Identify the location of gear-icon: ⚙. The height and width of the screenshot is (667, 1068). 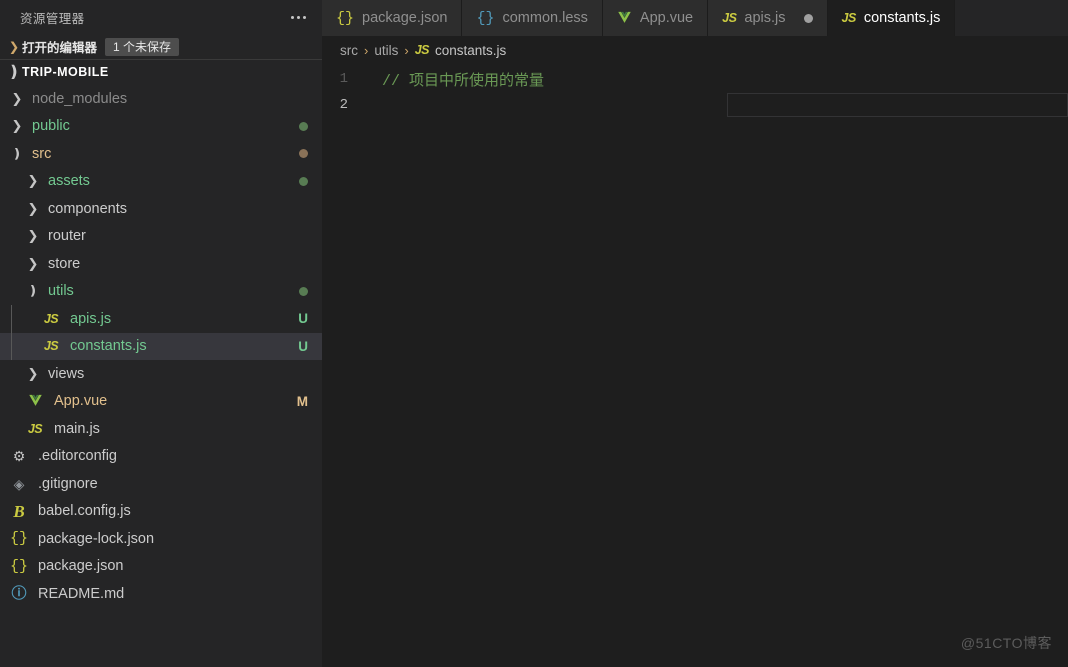
(19, 456).